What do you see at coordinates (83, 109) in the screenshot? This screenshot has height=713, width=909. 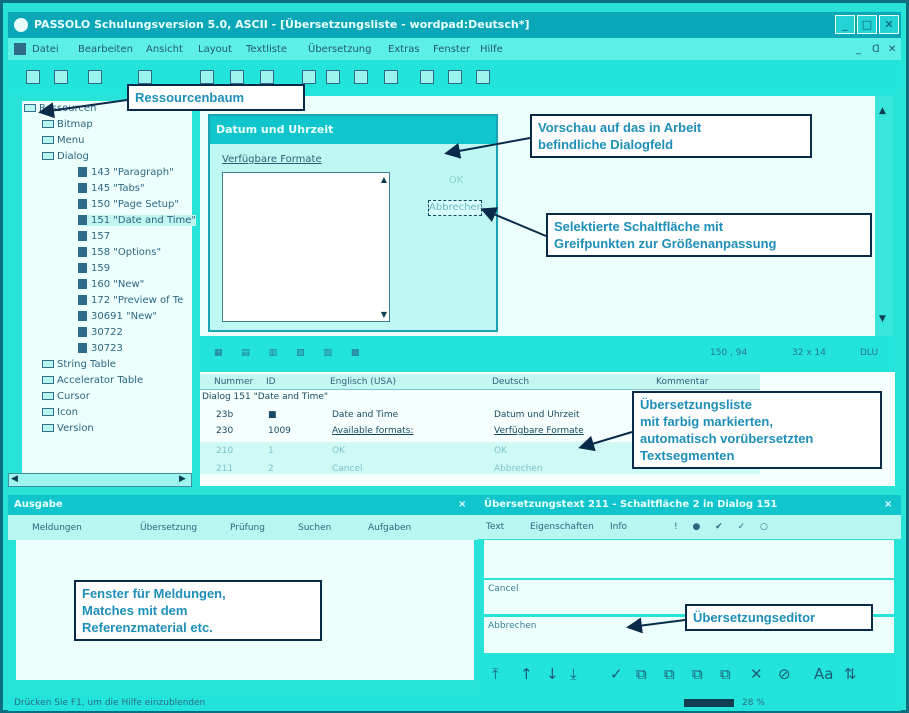 I see `arrow-resource-tree` at bounding box center [83, 109].